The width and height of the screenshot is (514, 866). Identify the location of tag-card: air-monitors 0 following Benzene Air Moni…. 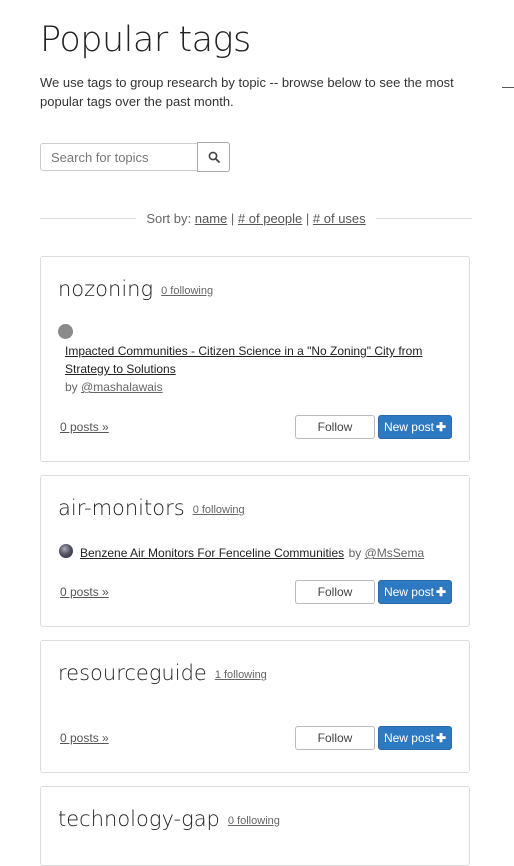
(255, 551).